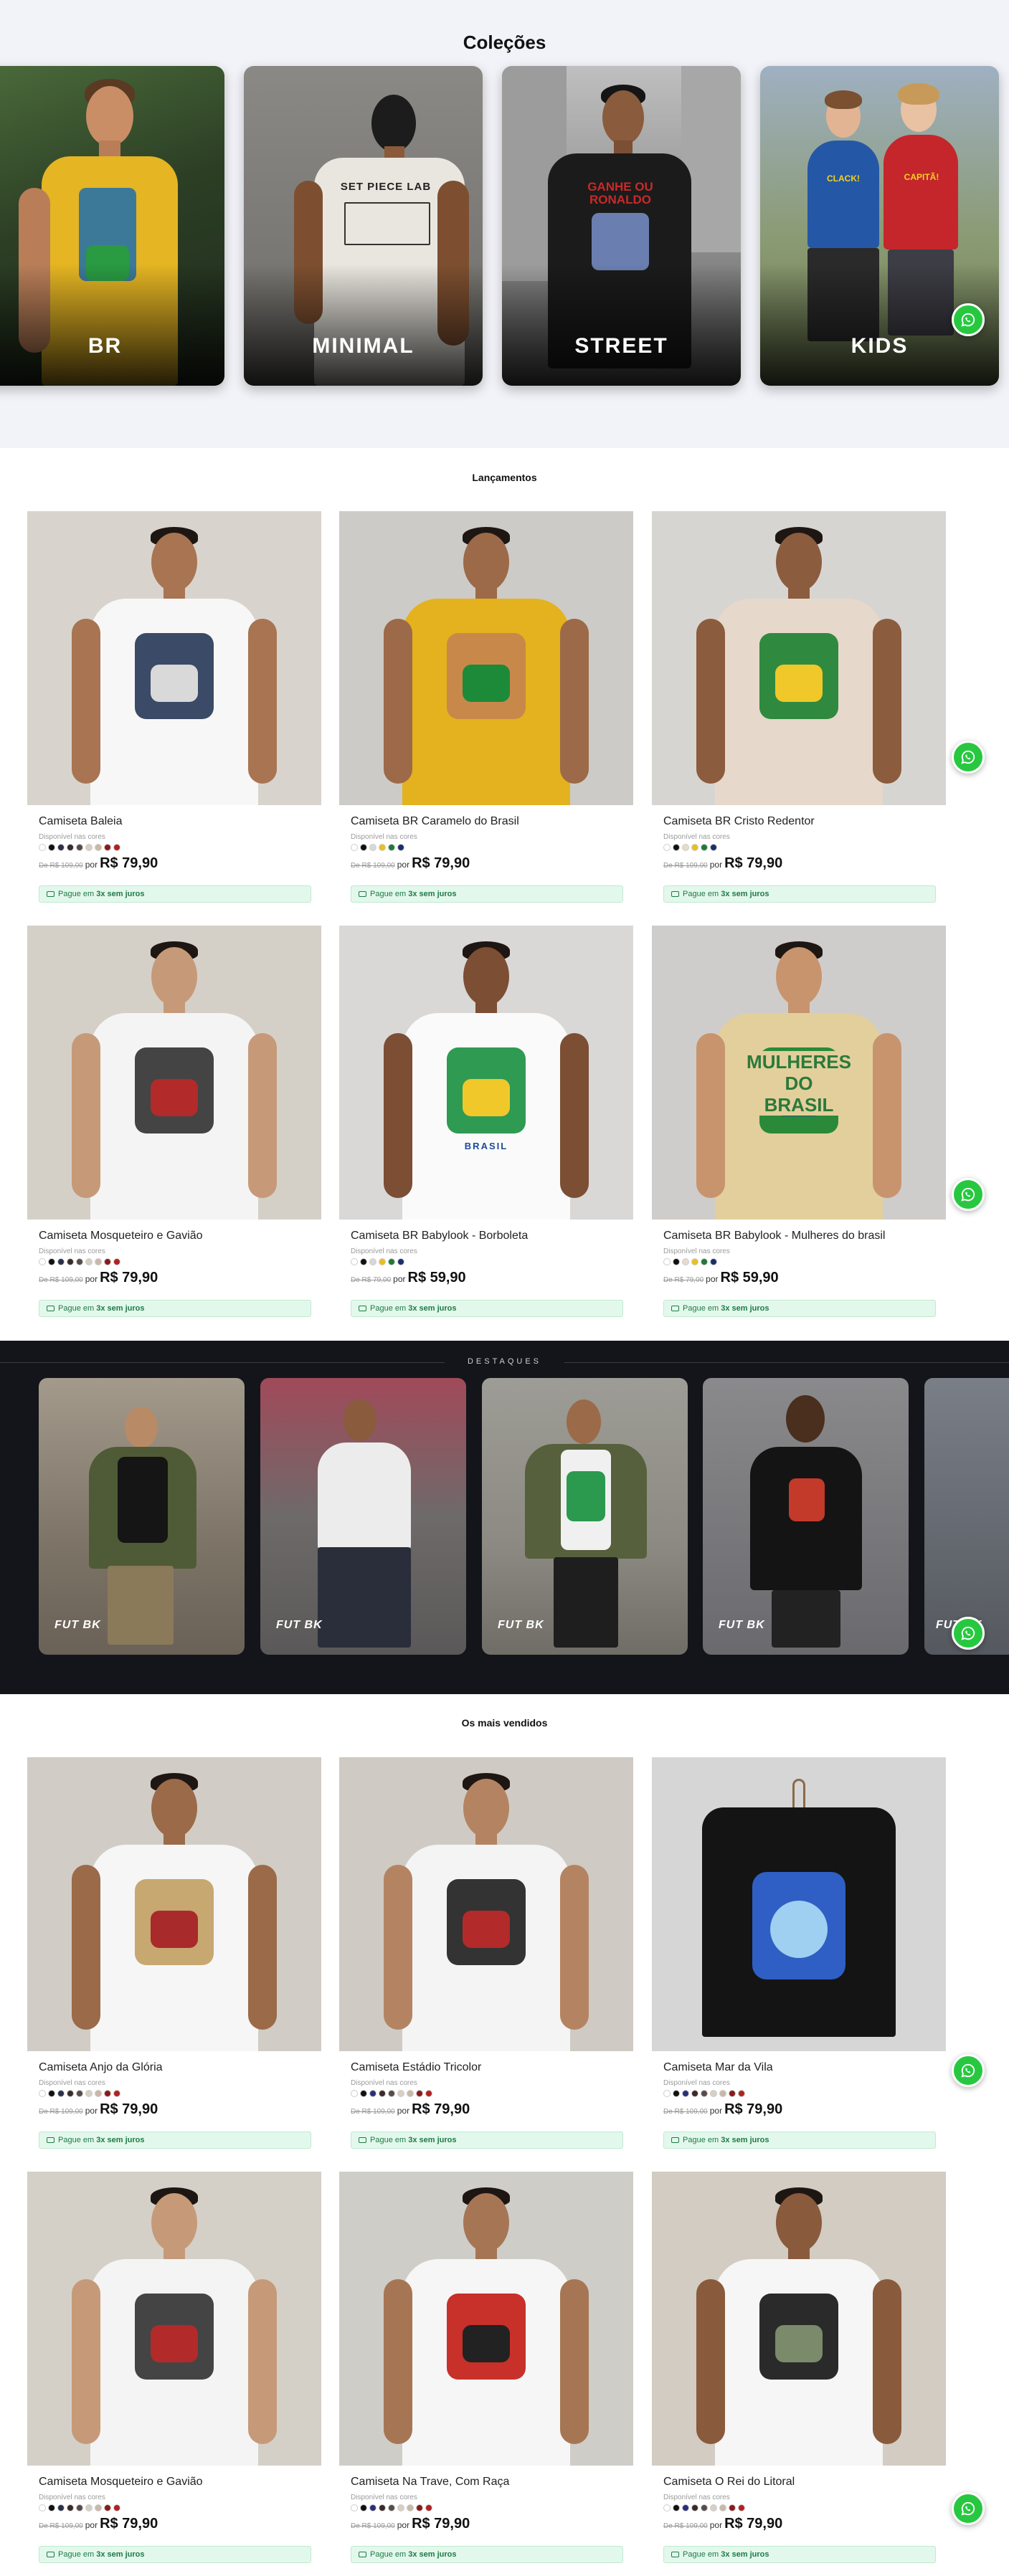  What do you see at coordinates (430, 2482) in the screenshot?
I see `product-name: Camiseta Na Trave, Com Raça` at bounding box center [430, 2482].